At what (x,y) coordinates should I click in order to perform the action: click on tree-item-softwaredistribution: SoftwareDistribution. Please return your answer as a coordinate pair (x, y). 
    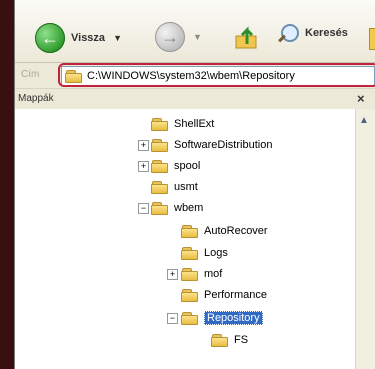
    Looking at the image, I should click on (211, 145).